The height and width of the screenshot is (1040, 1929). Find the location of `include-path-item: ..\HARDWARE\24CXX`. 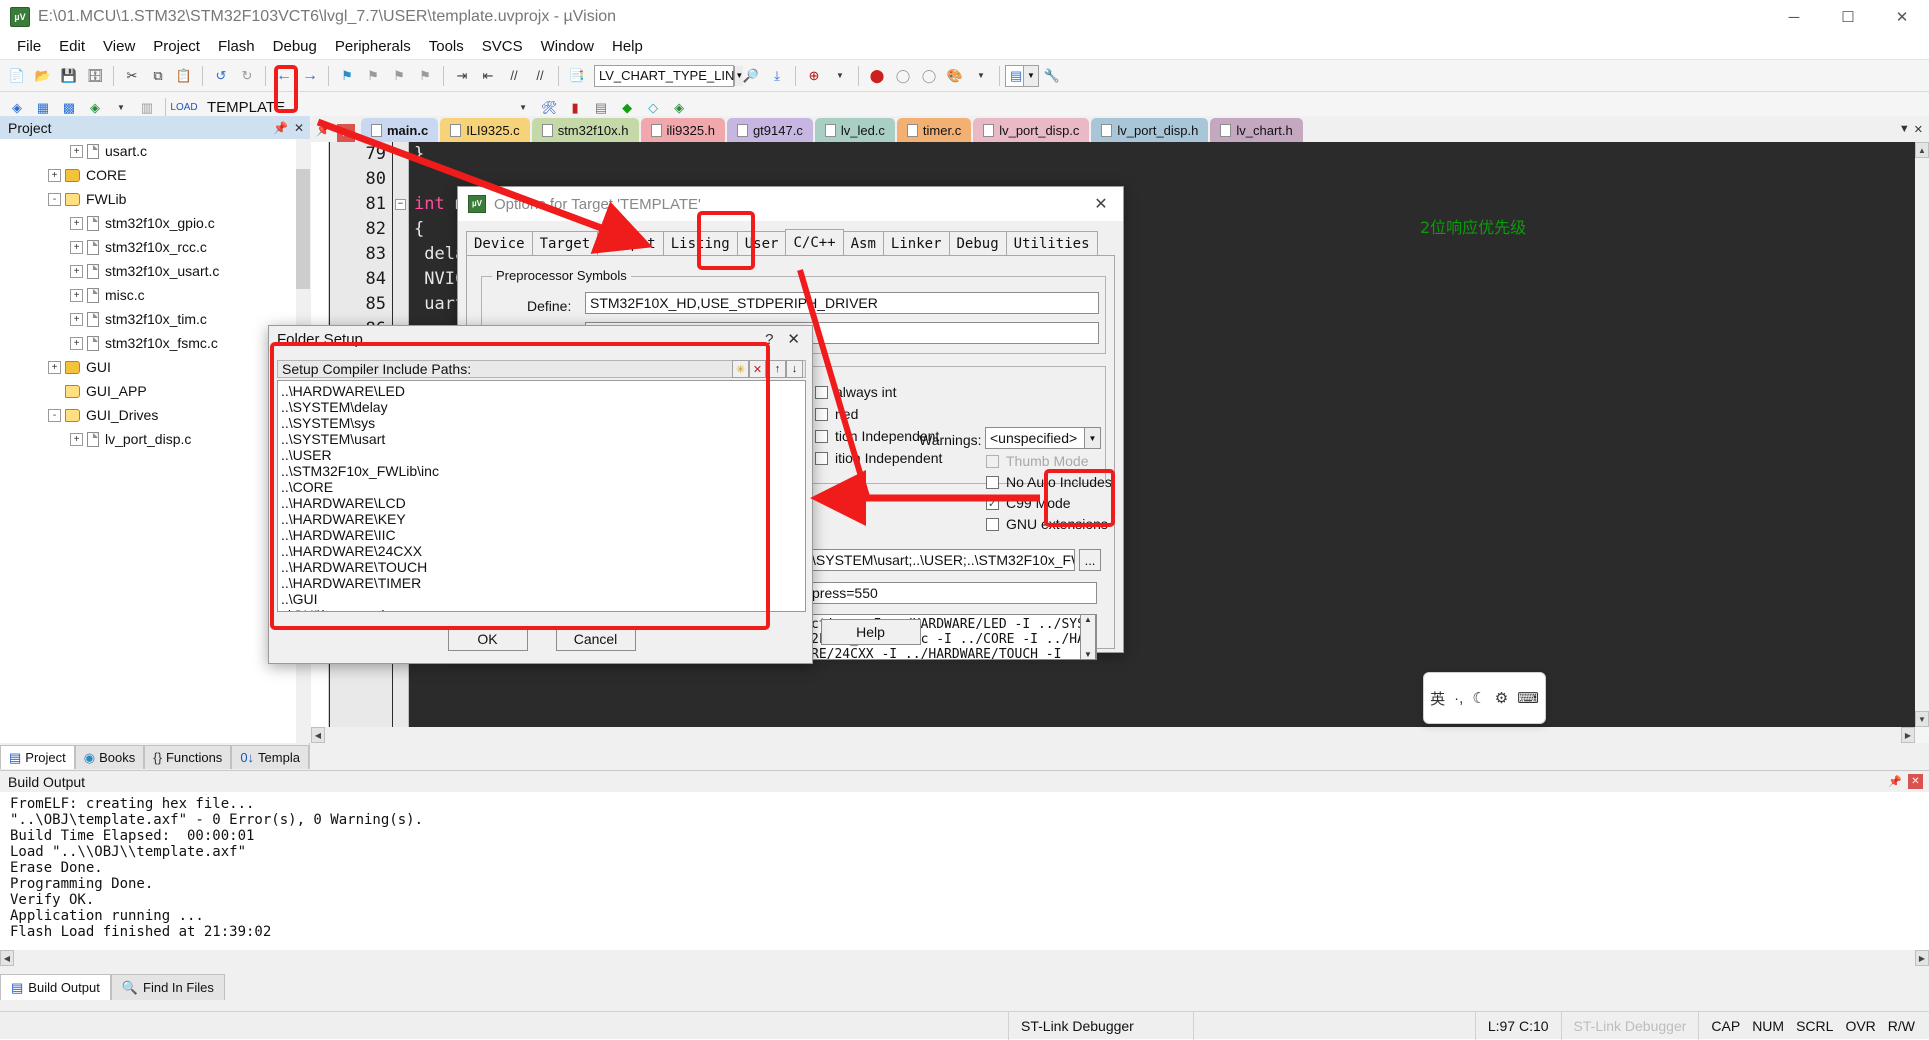

include-path-item: ..\HARDWARE\24CXX is located at coordinates (543, 551).